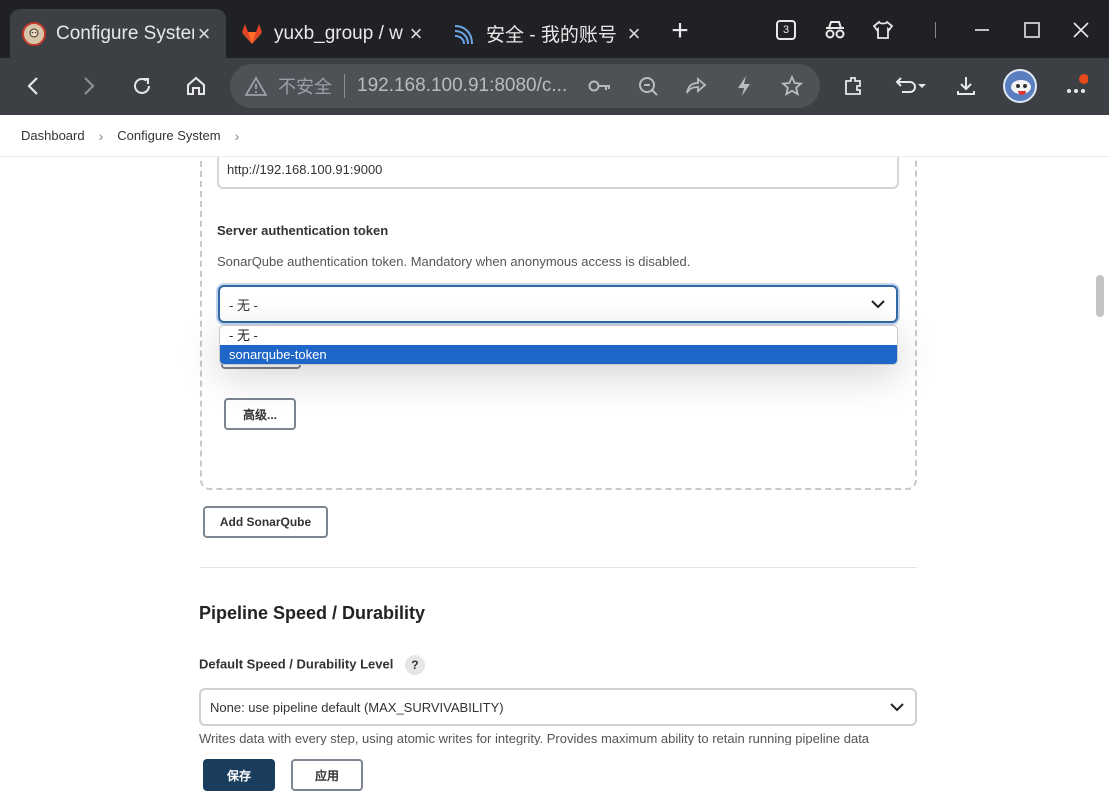  Describe the element at coordinates (312, 613) in the screenshot. I see `pipeline-section-title: Pipeline Speed / Durability` at that location.